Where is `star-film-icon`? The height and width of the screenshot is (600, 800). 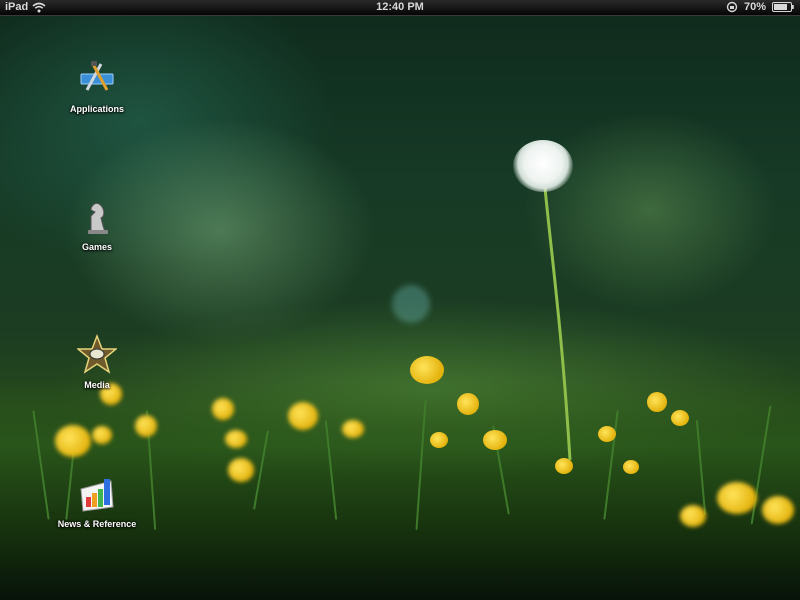
star-film-icon is located at coordinates (97, 354).